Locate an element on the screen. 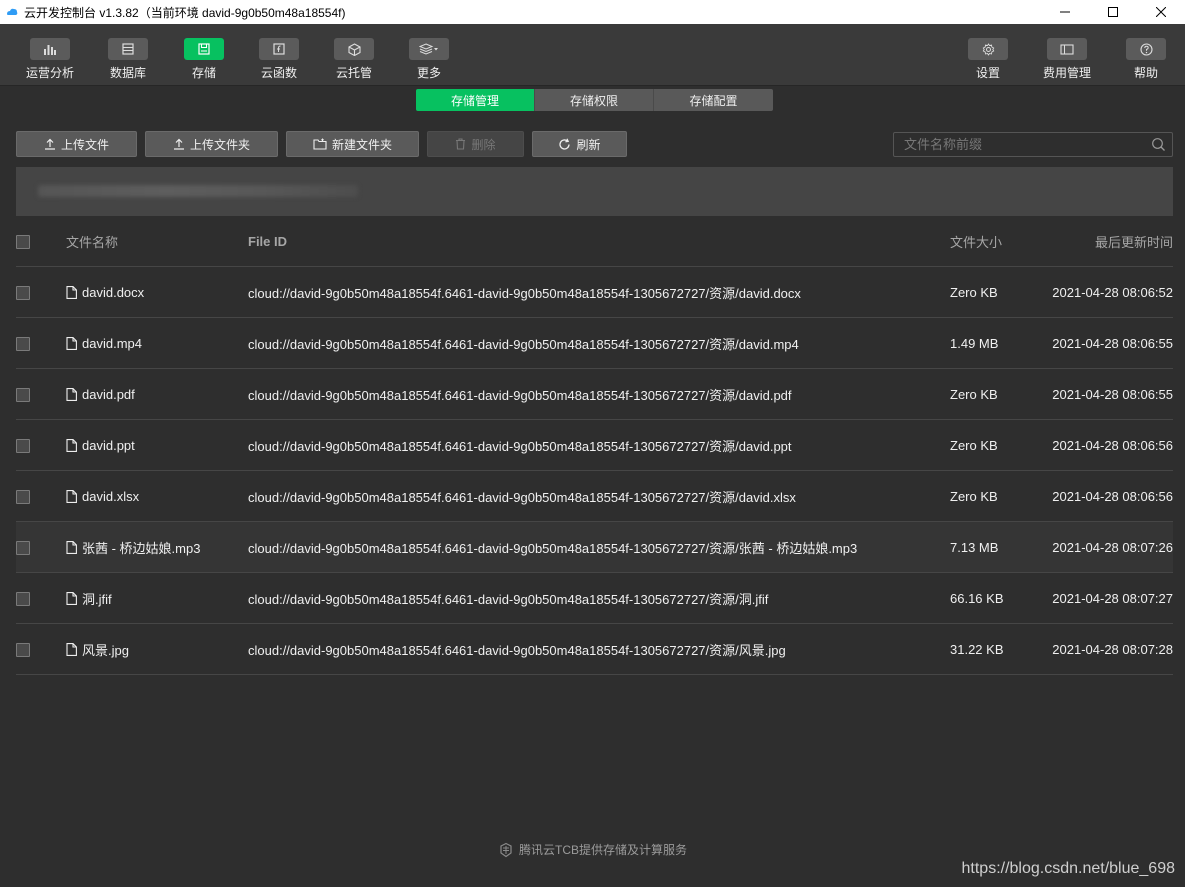 The width and height of the screenshot is (1185, 887). cube-icon is located at coordinates (354, 49).